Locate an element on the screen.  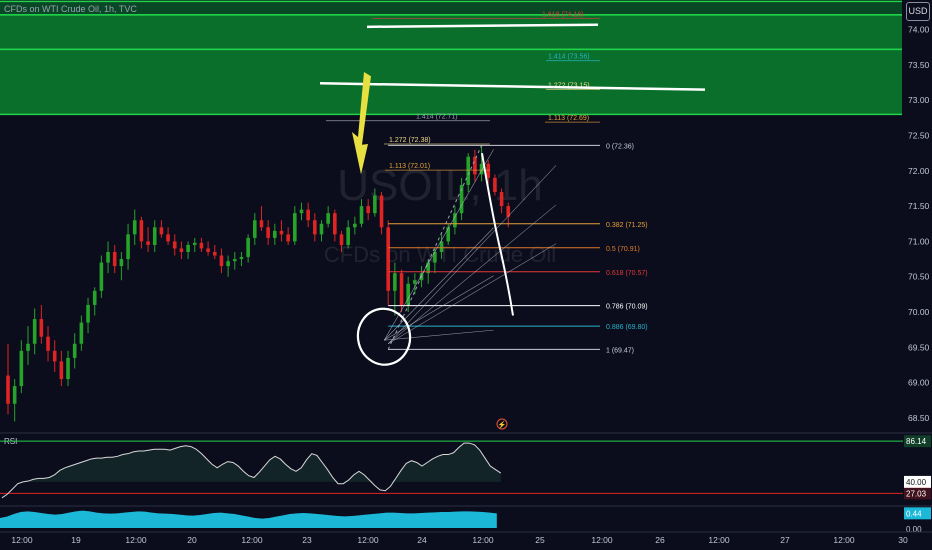
fib-extension-label: 1.113 (72.69) is located at coordinates (568, 118).